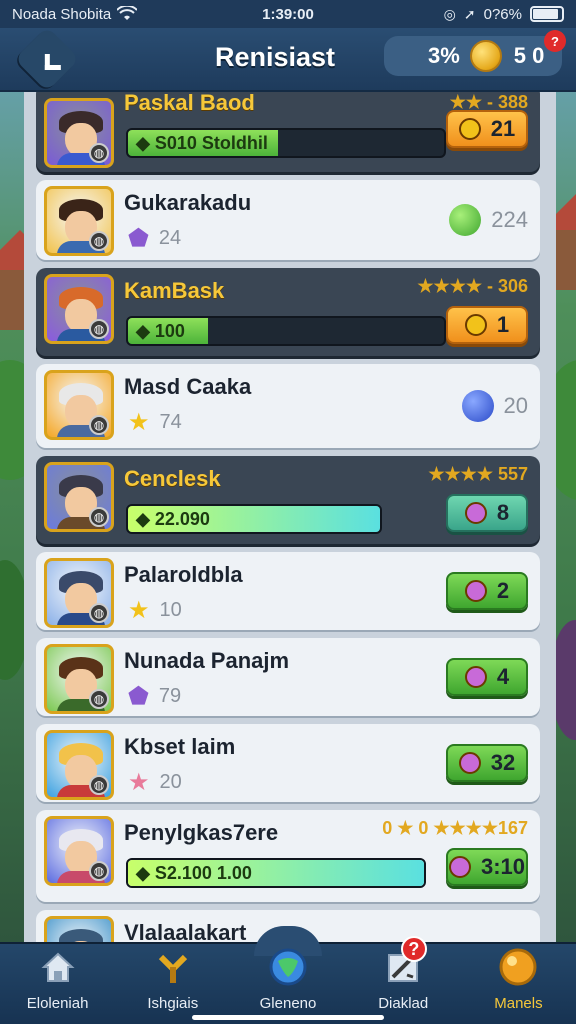 The width and height of the screenshot is (576, 1024). I want to click on back-button, so click(47, 59).